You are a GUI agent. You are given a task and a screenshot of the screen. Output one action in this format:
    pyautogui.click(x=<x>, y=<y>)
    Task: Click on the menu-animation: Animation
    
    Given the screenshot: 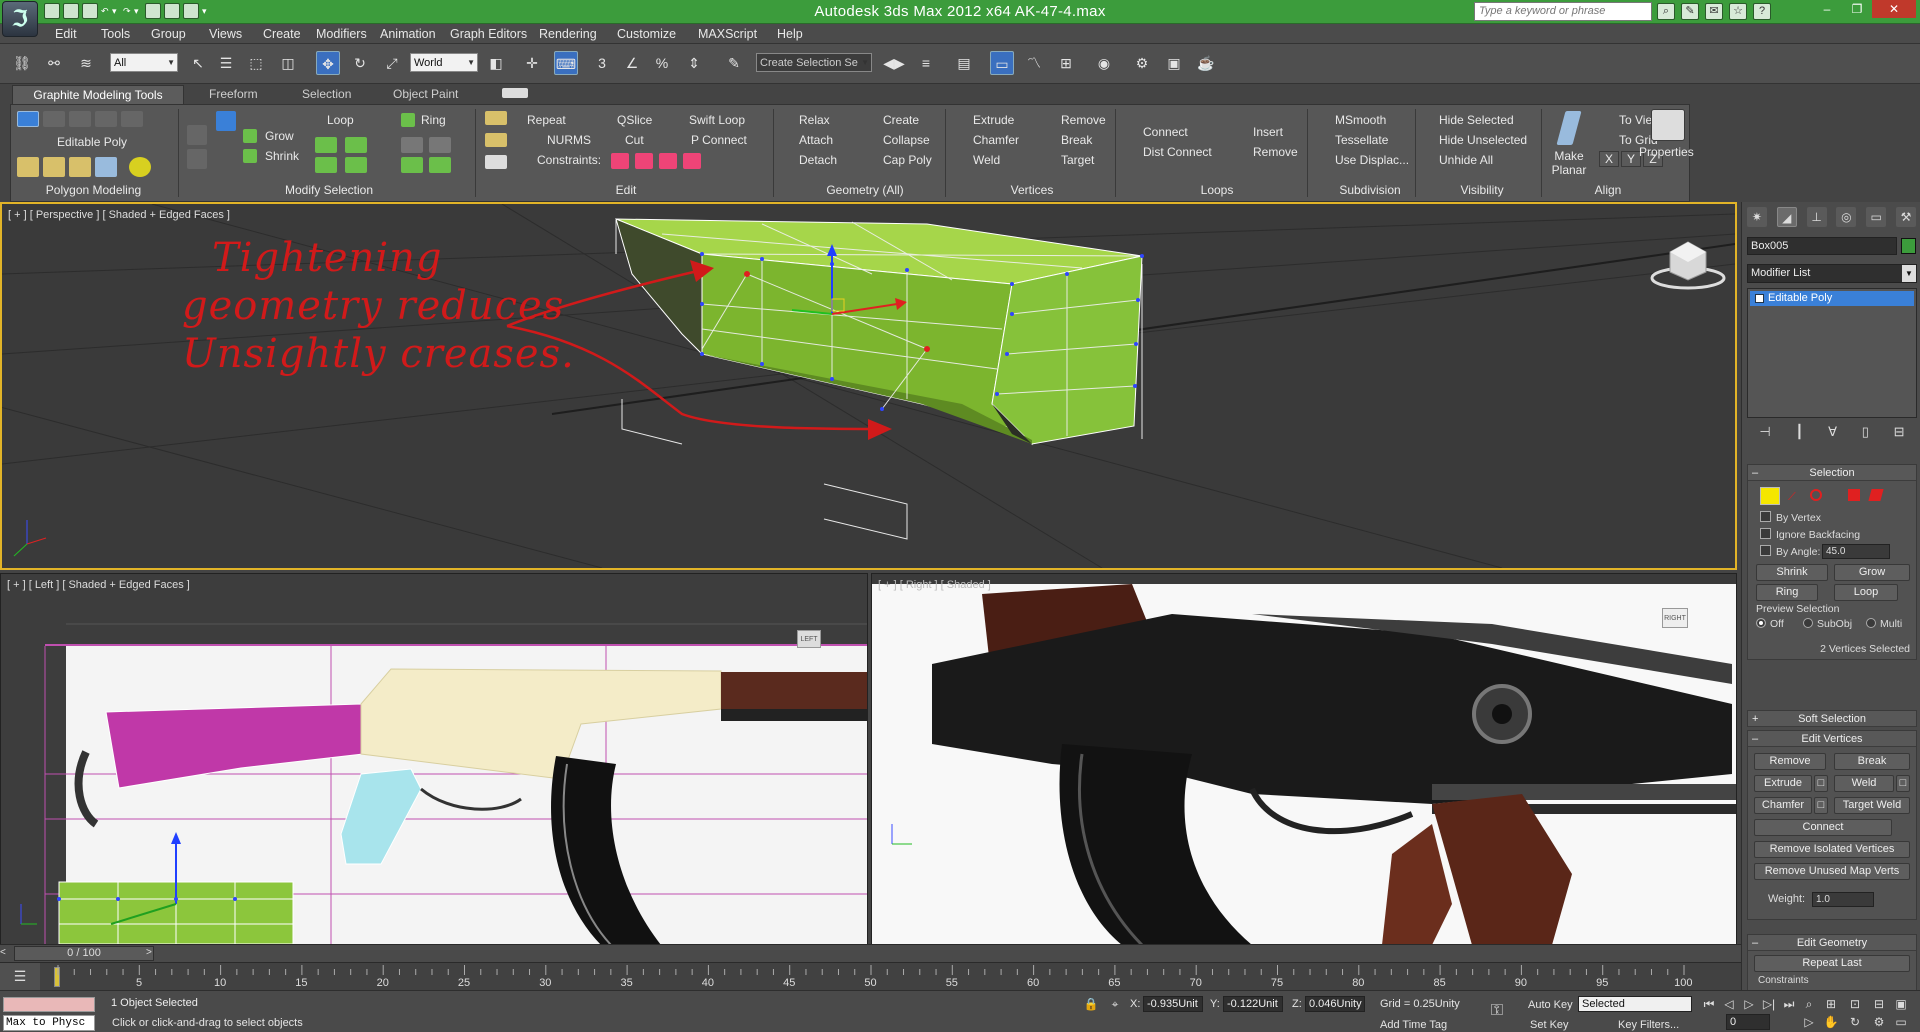 What is the action you would take?
    pyautogui.click(x=408, y=34)
    